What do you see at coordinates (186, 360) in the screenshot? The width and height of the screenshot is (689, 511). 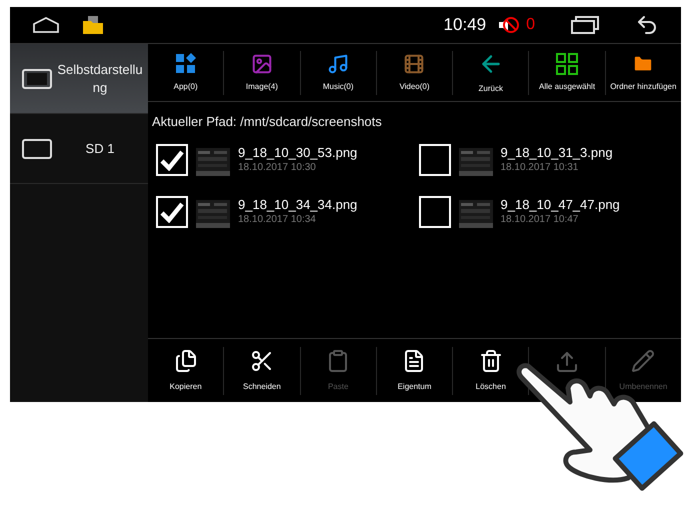 I see `copy-icon` at bounding box center [186, 360].